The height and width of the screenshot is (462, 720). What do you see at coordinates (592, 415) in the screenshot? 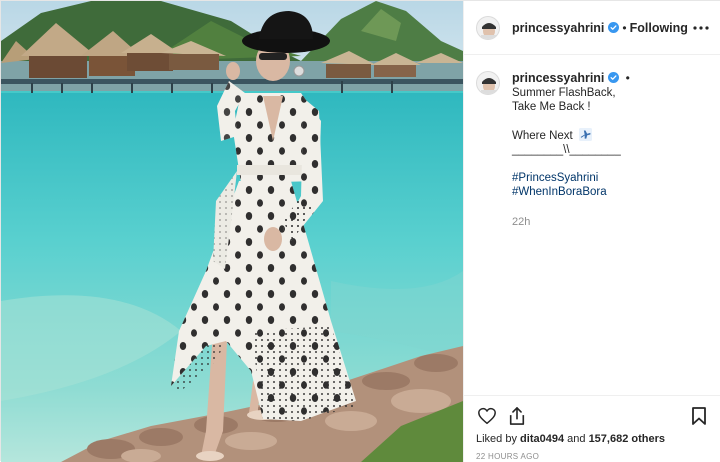
I see `action-bar` at bounding box center [592, 415].